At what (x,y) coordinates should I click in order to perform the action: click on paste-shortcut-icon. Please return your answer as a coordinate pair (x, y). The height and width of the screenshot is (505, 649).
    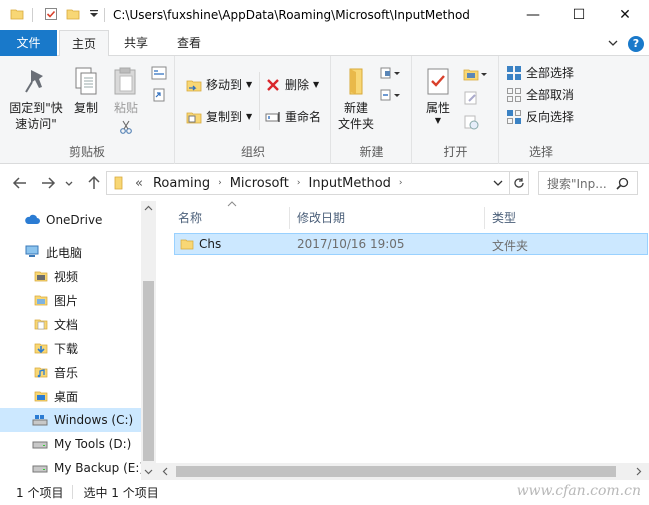
    Looking at the image, I should click on (159, 95).